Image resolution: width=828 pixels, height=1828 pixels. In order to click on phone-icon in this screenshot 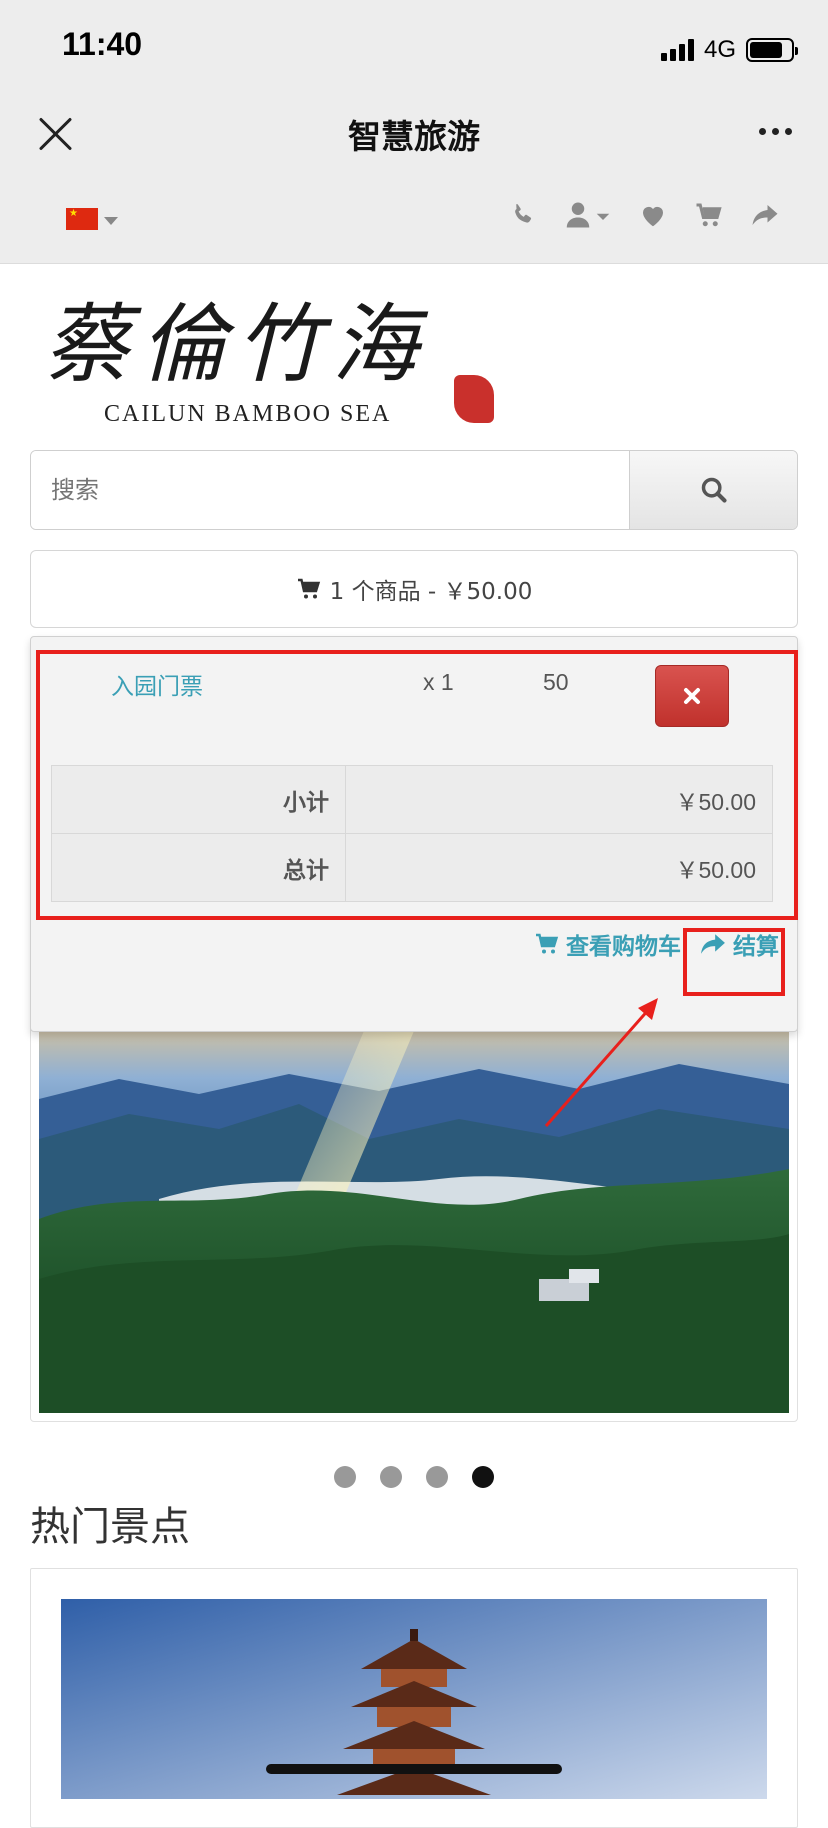, I will do `click(523, 215)`.